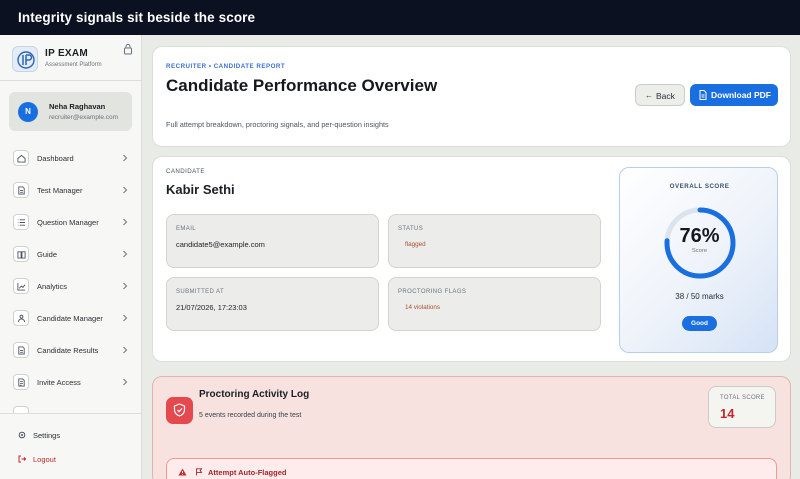 This screenshot has width=800, height=479. Describe the element at coordinates (272, 241) in the screenshot. I see `email-box: EMAIL candidate5@example.com` at that location.